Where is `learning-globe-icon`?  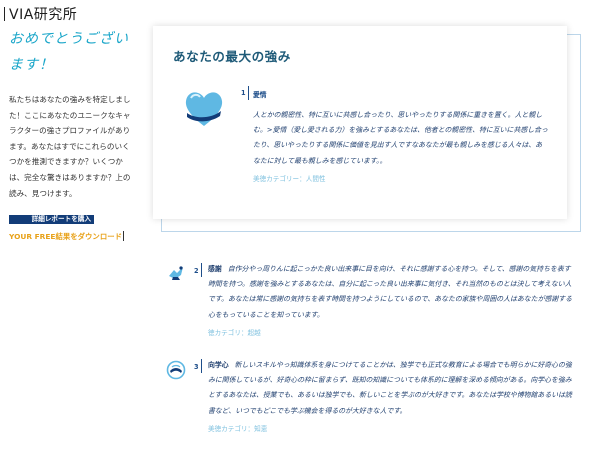 learning-globe-icon is located at coordinates (176, 370).